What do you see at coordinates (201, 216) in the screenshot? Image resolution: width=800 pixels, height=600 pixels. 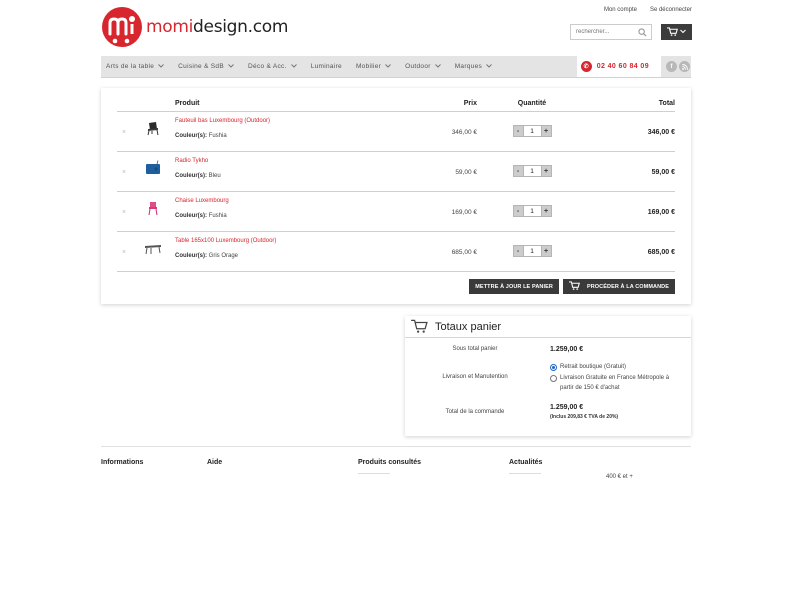 I see `product-option: Couleur(s): Fushia` at bounding box center [201, 216].